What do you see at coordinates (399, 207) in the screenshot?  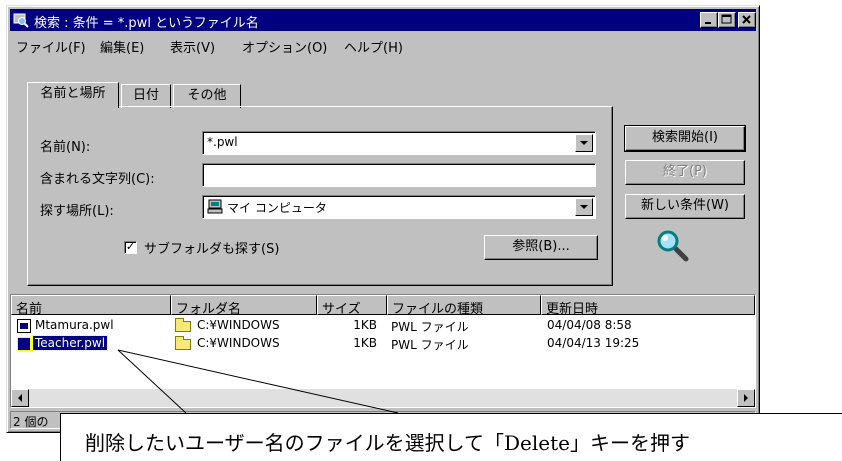 I see `look-in-field: マイ コンピュータ` at bounding box center [399, 207].